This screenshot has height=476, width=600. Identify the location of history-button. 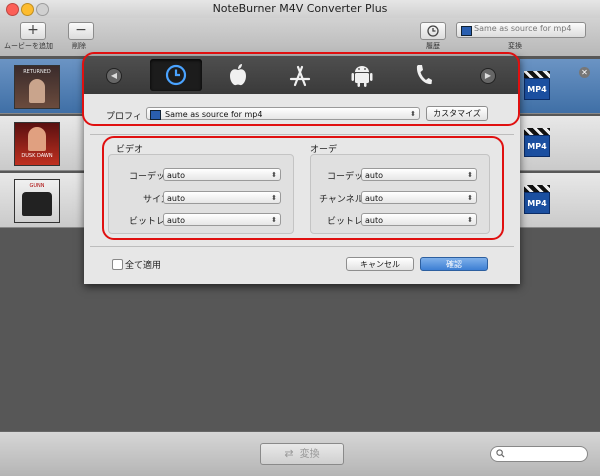
(433, 31).